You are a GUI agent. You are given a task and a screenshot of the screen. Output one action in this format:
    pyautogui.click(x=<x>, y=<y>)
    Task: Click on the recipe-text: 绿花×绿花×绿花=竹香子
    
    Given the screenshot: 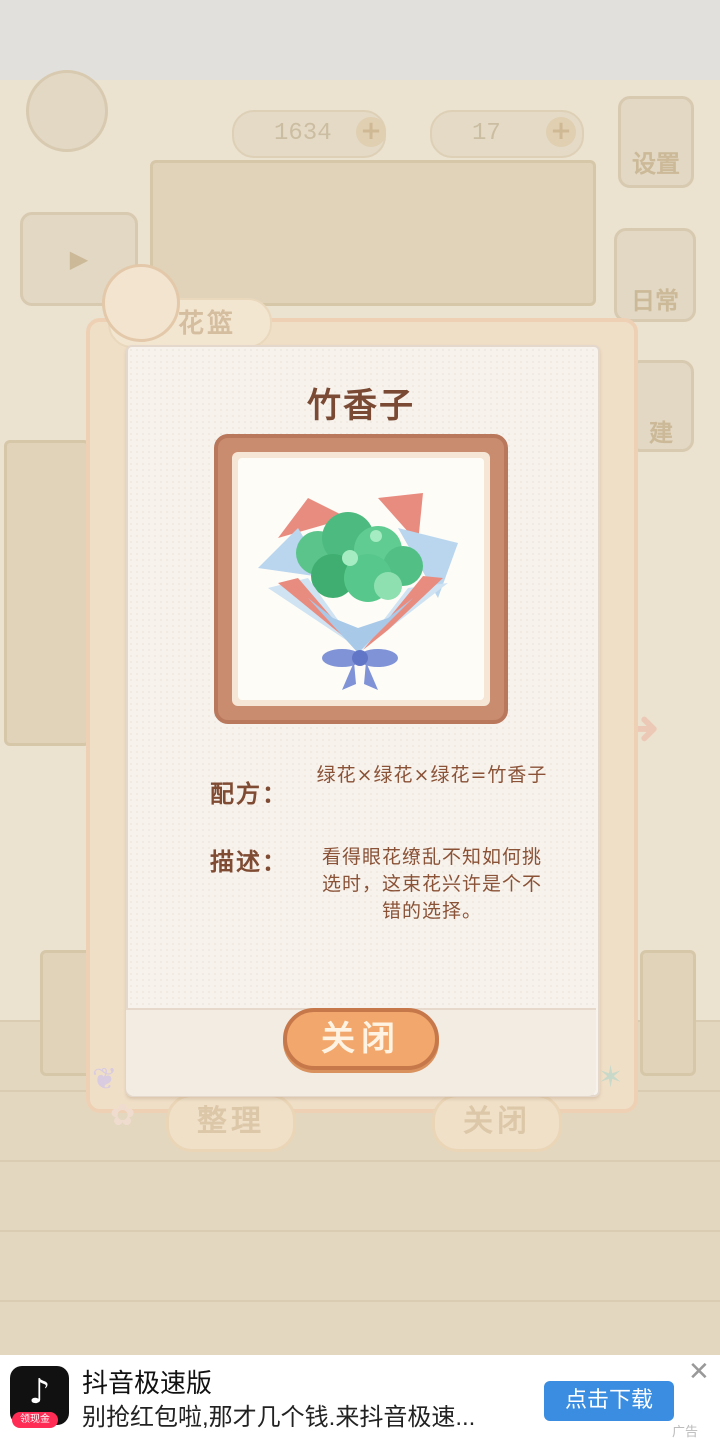 What is the action you would take?
    pyautogui.click(x=432, y=775)
    